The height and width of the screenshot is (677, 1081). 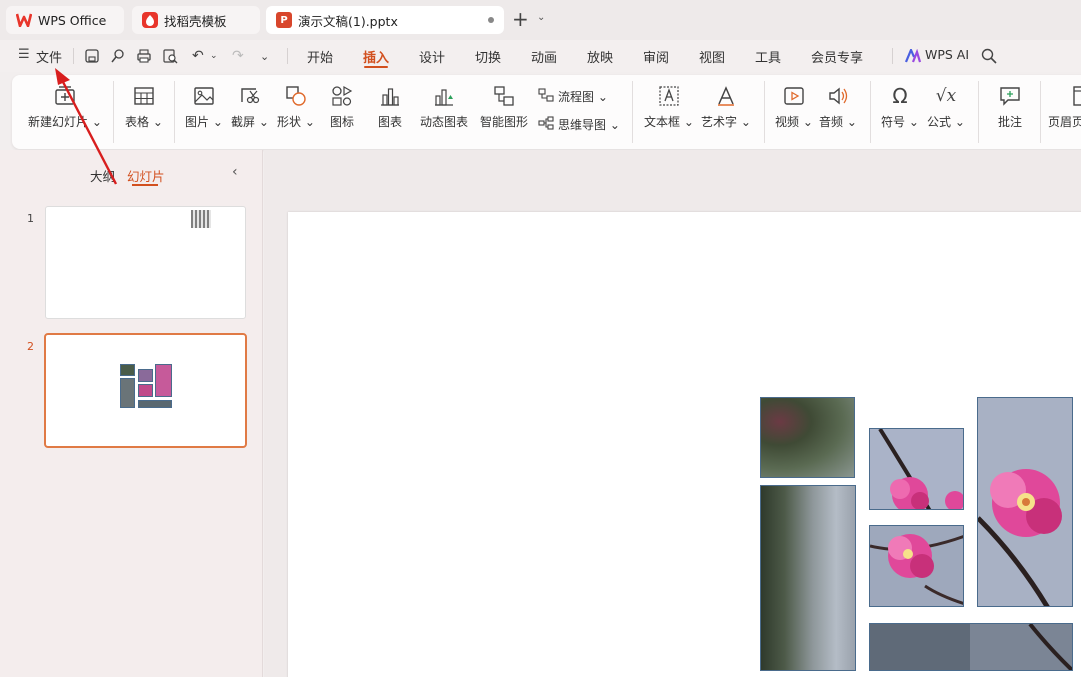 What do you see at coordinates (198, 56) in the screenshot?
I see `undo-icon: ↶` at bounding box center [198, 56].